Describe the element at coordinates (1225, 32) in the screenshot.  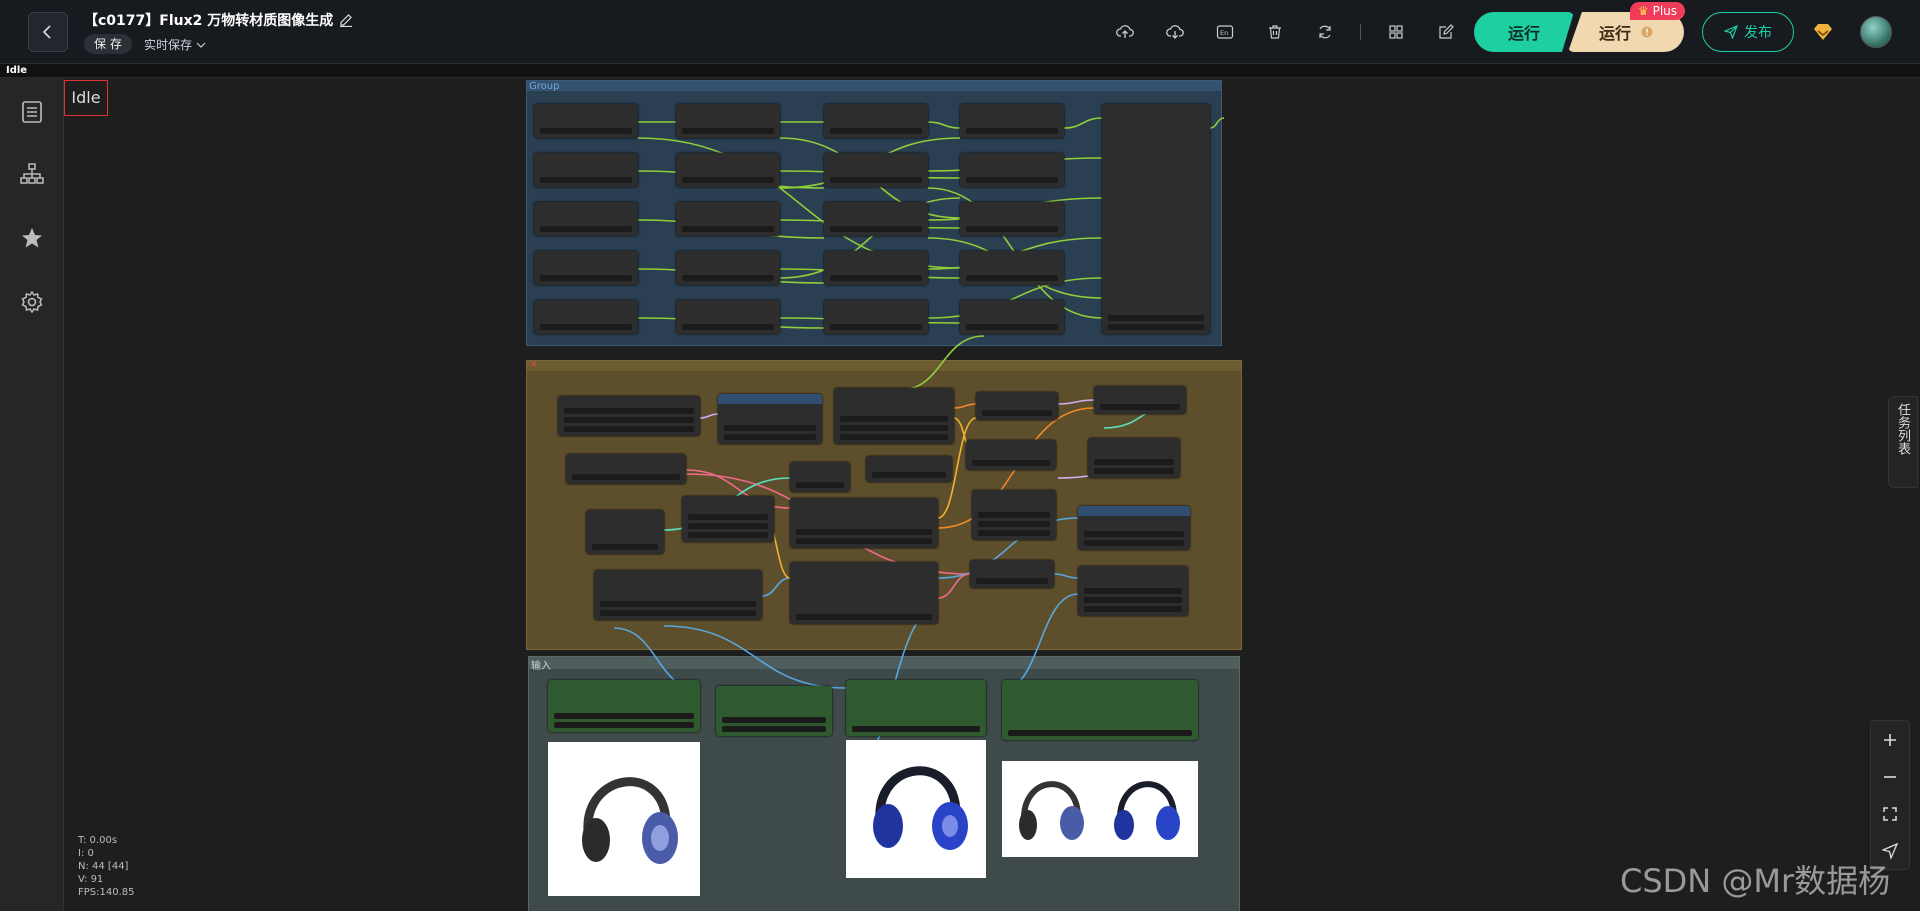
I see `translate-icon: En` at that location.